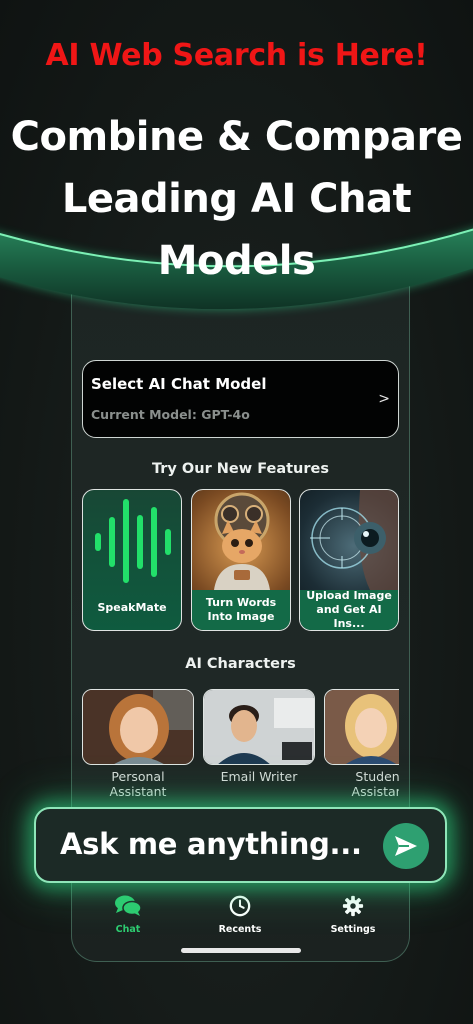 The image size is (473, 1024). I want to click on waveform-icon, so click(133, 541).